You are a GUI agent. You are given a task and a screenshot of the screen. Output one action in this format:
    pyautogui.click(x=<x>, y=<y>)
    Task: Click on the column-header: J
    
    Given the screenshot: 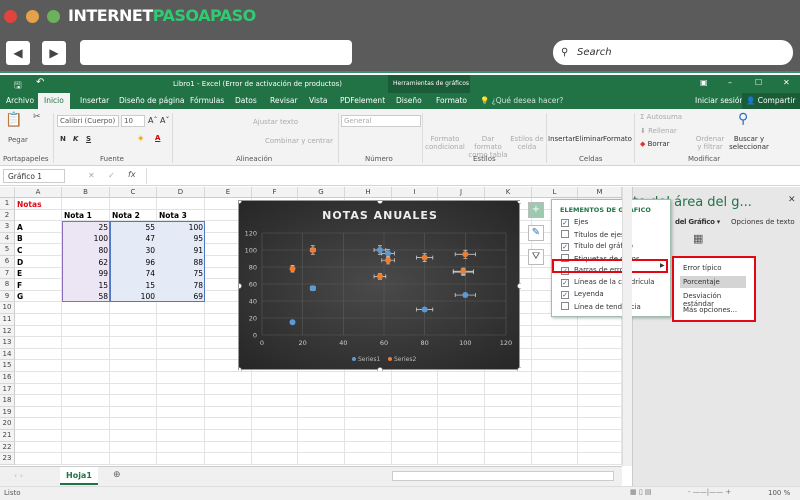 What is the action you would take?
    pyautogui.click(x=461, y=192)
    